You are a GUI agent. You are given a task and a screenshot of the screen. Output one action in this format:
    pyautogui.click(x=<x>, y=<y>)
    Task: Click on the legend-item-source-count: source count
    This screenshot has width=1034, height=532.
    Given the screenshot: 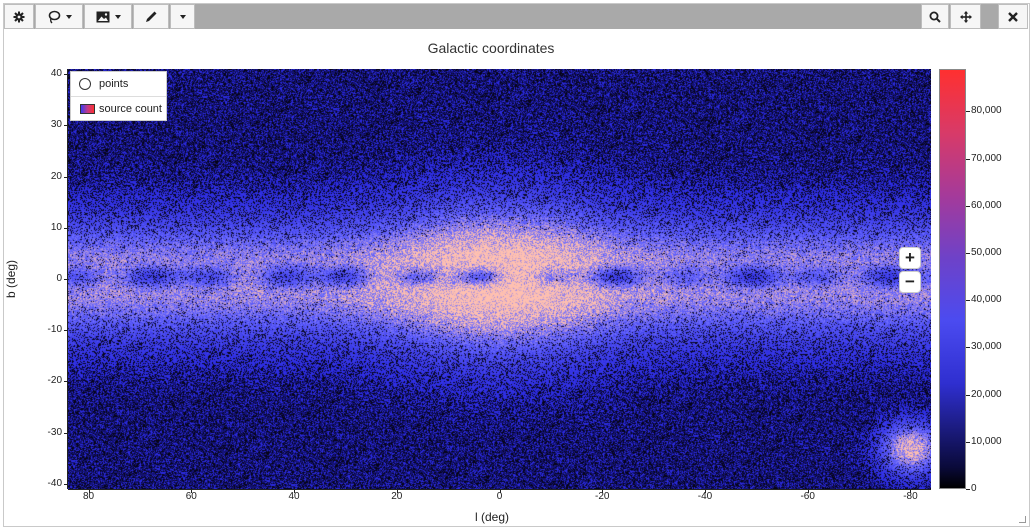 What is the action you would take?
    pyautogui.click(x=118, y=109)
    